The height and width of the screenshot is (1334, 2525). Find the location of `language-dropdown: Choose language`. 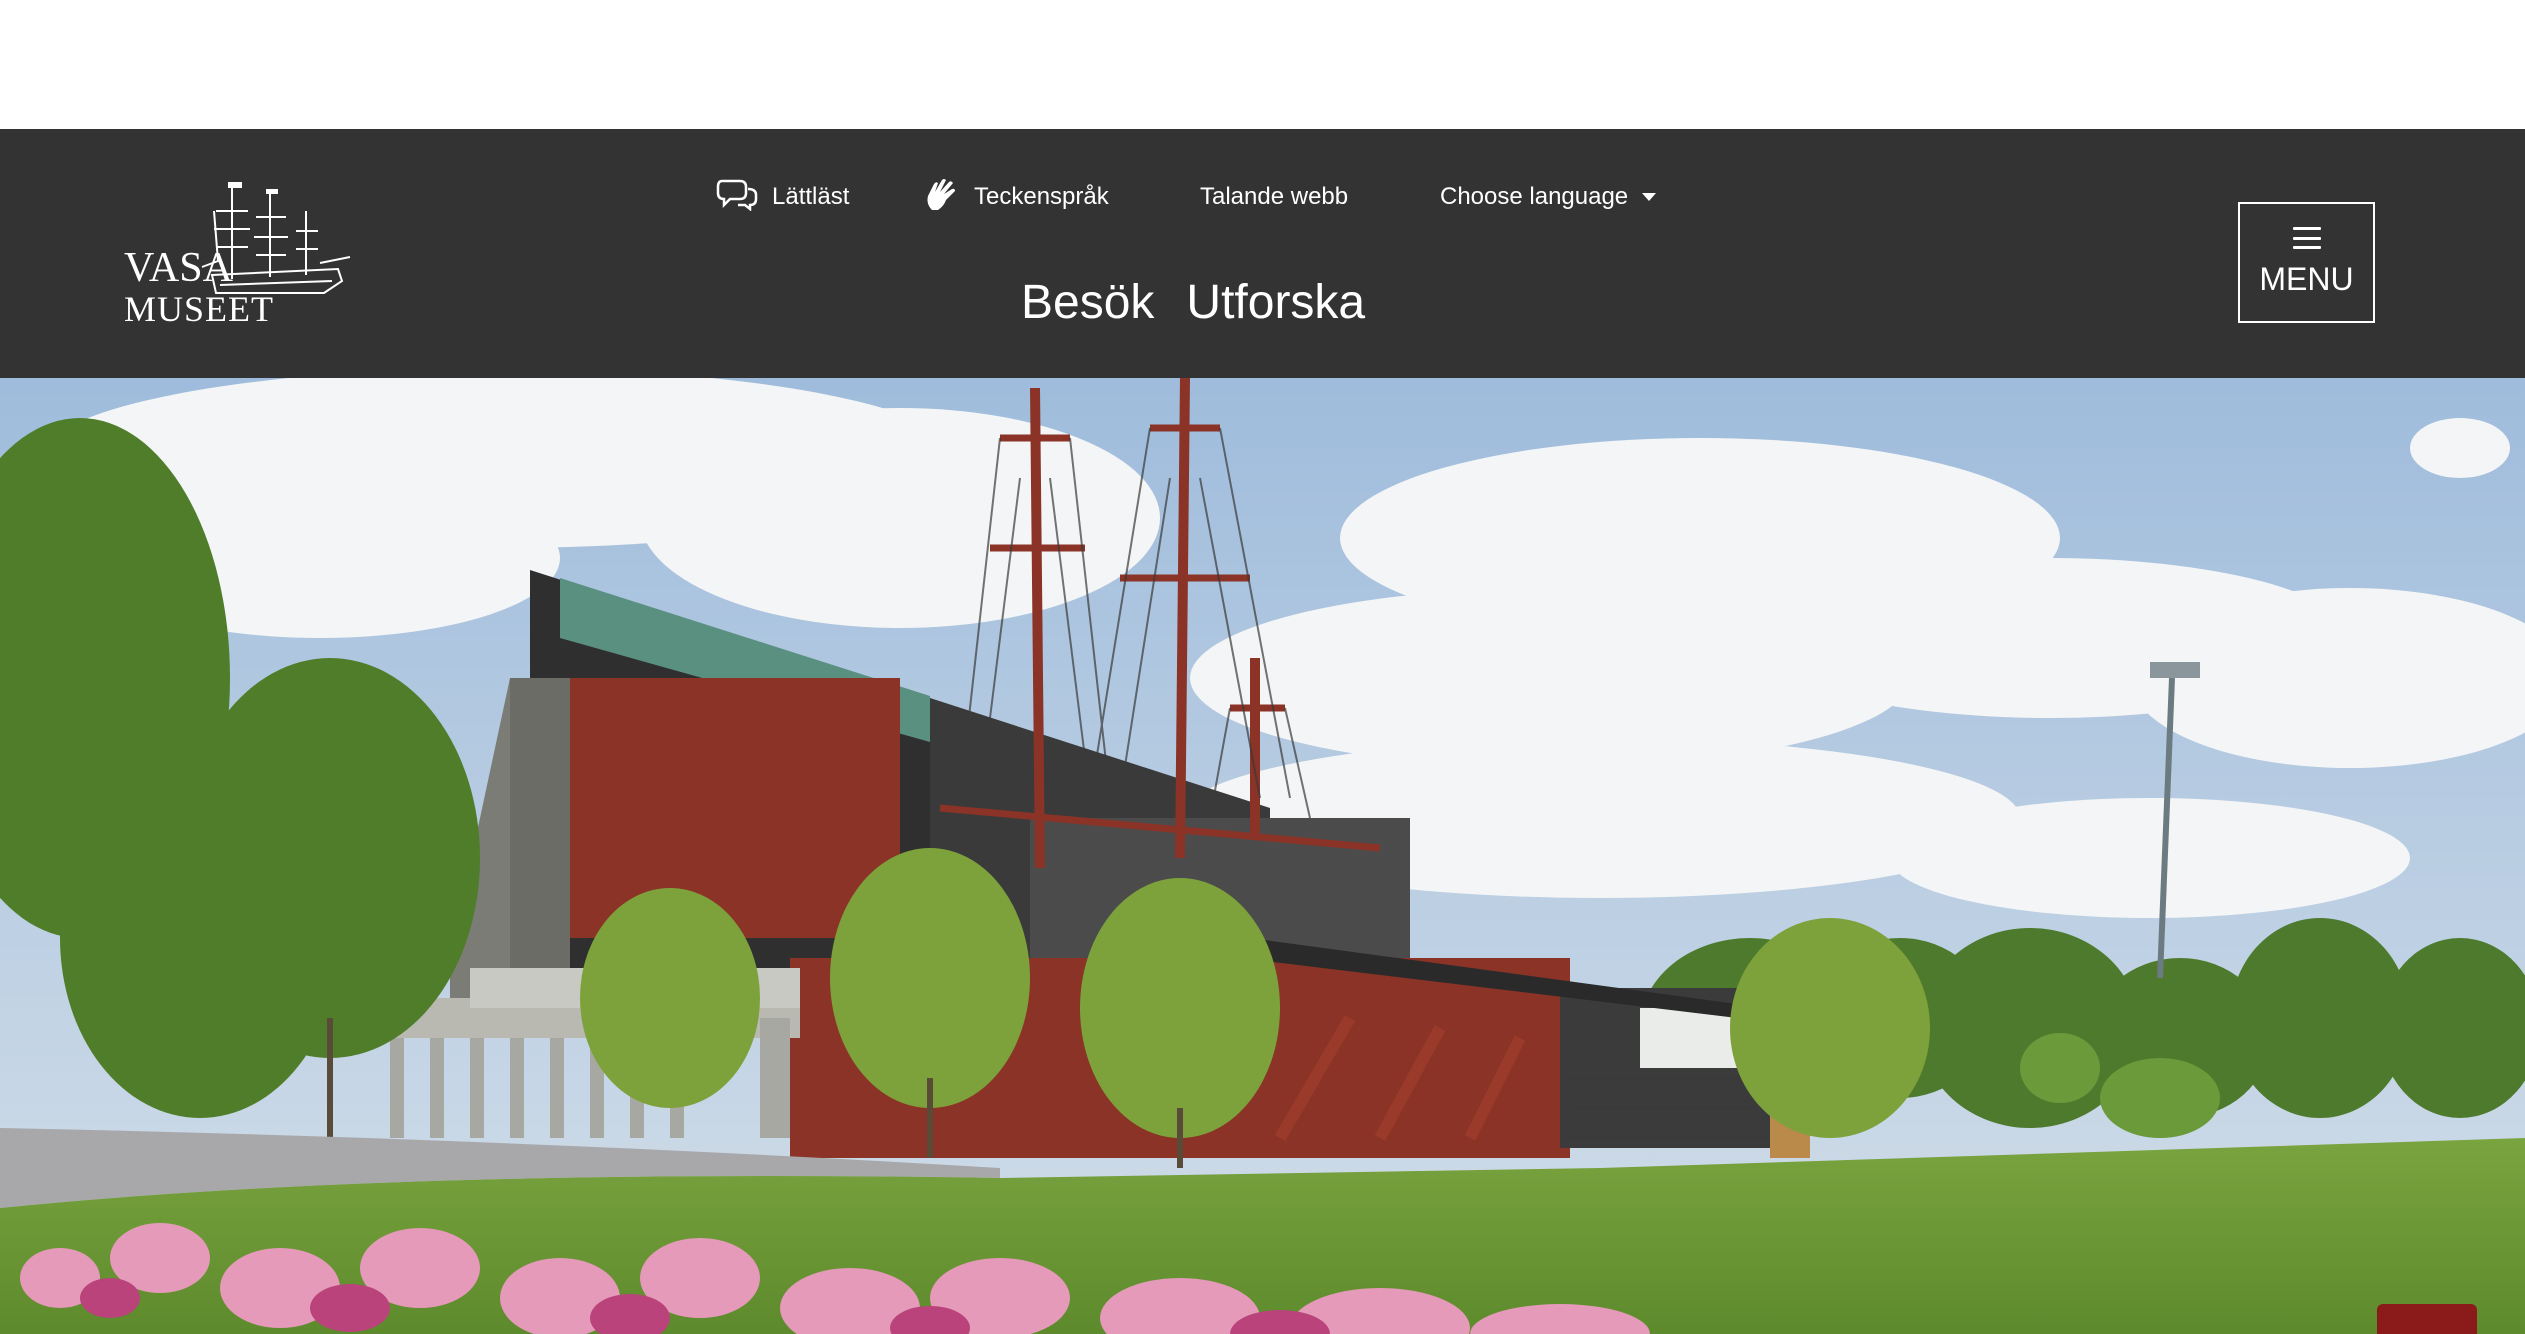

language-dropdown: Choose language is located at coordinates (1548, 197).